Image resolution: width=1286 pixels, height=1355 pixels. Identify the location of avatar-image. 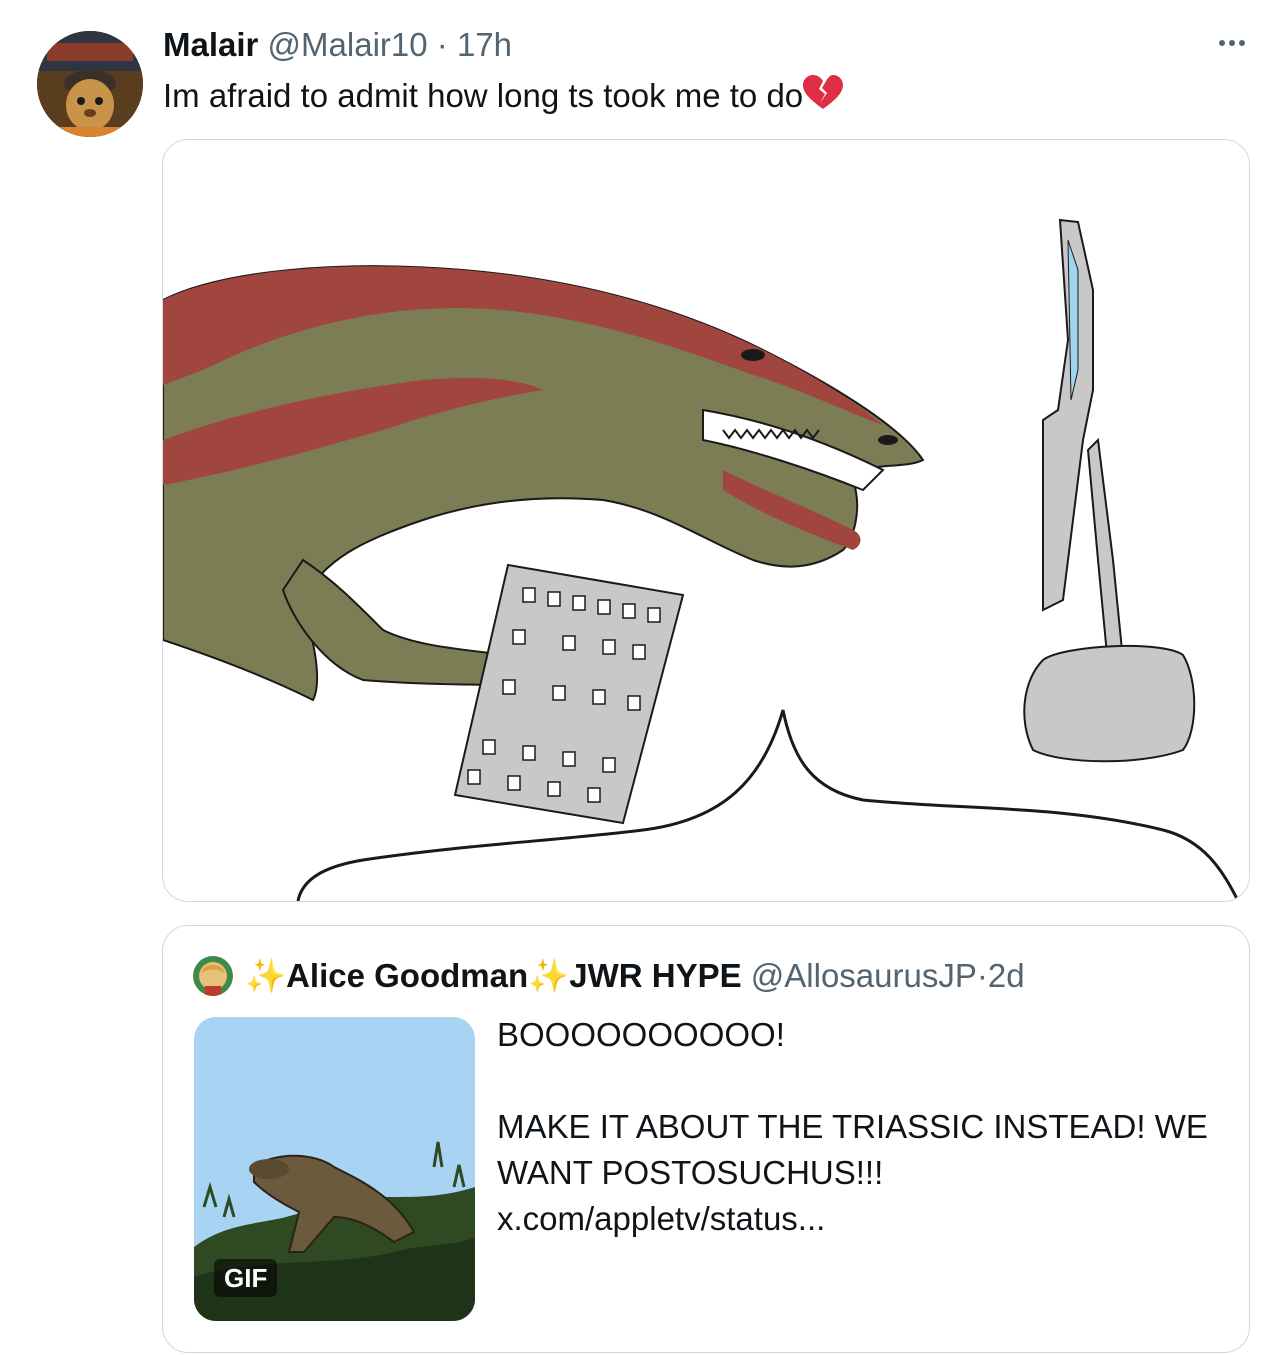
(90, 84).